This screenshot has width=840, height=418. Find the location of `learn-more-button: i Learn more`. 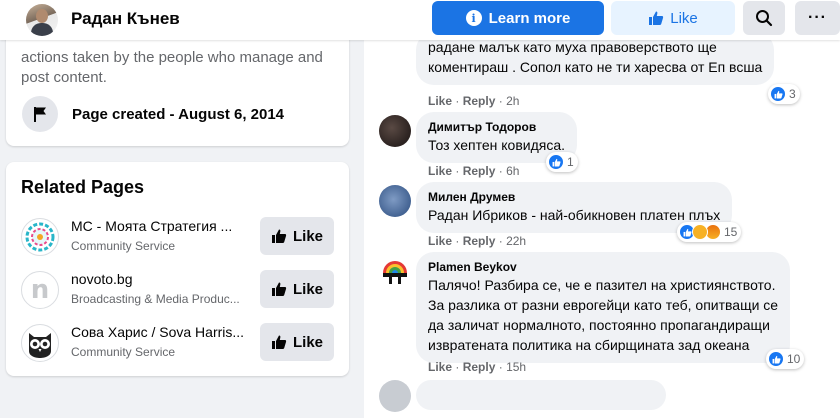

learn-more-button: i Learn more is located at coordinates (518, 18).